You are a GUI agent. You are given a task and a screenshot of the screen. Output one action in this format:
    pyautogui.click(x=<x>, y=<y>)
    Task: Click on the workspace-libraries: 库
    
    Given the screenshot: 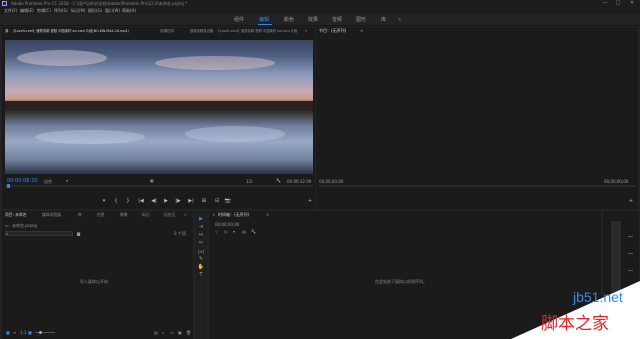 What is the action you would take?
    pyautogui.click(x=383, y=20)
    